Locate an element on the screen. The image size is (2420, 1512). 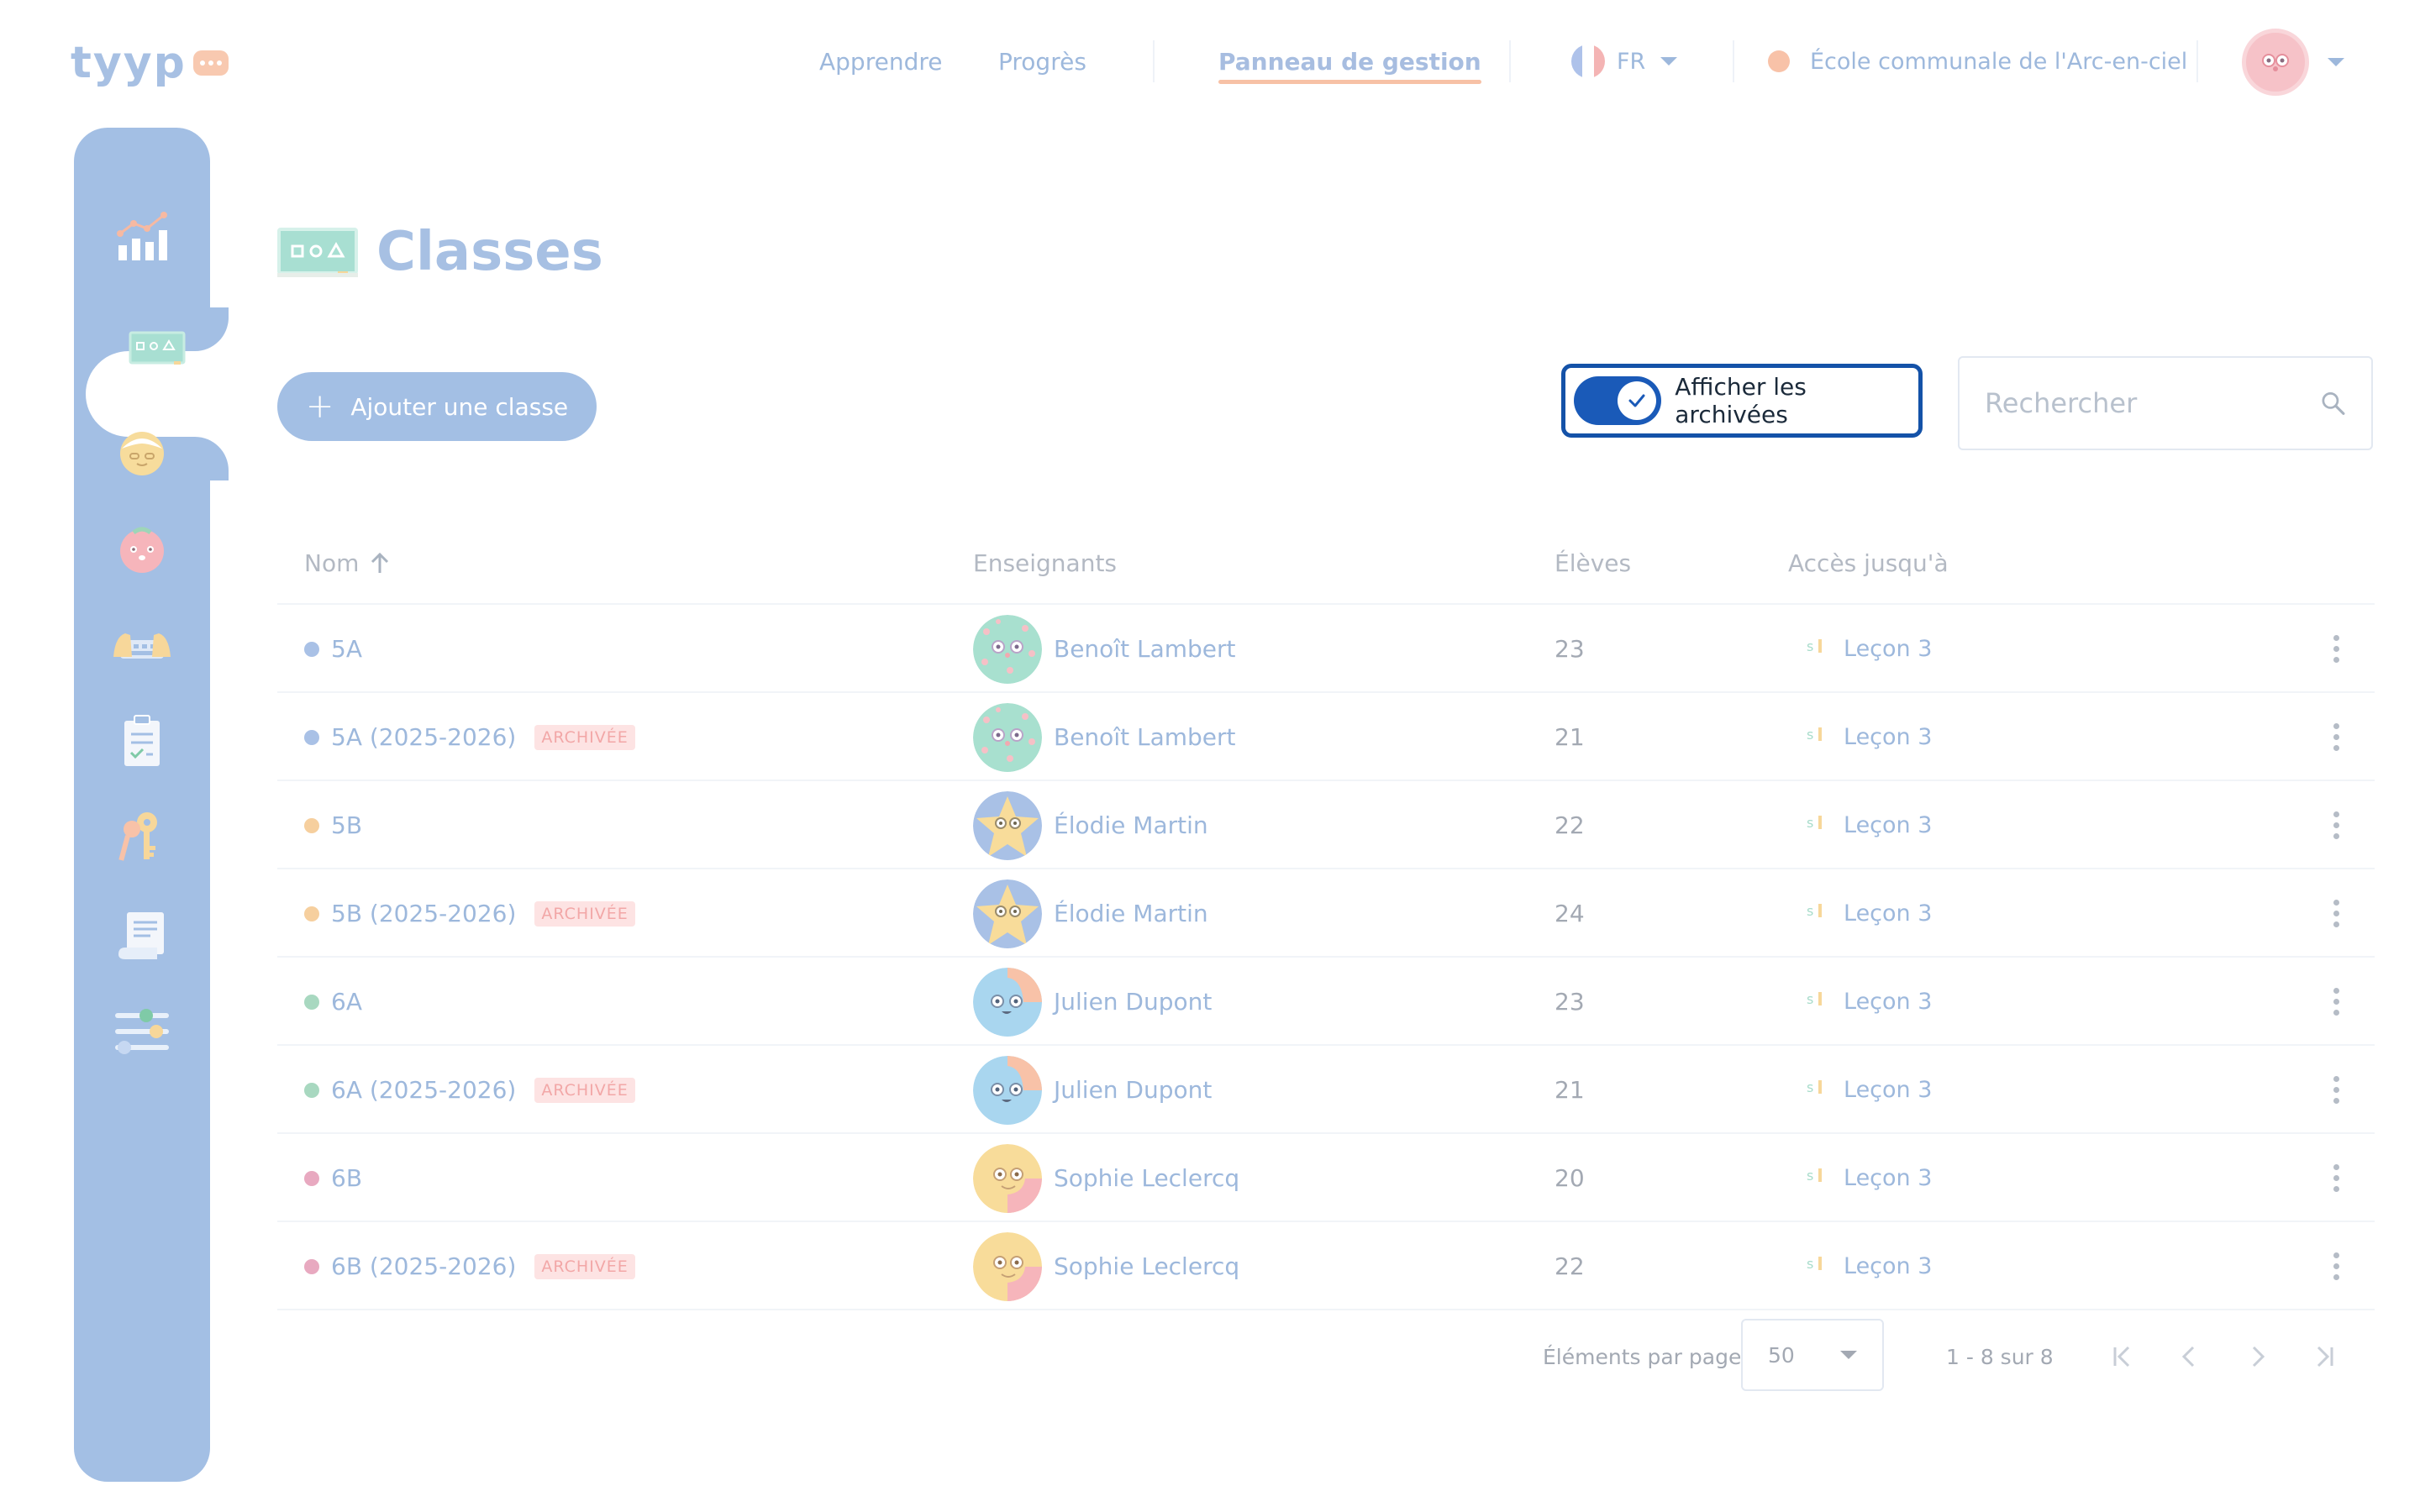
receipt-icon is located at coordinates (141, 935).